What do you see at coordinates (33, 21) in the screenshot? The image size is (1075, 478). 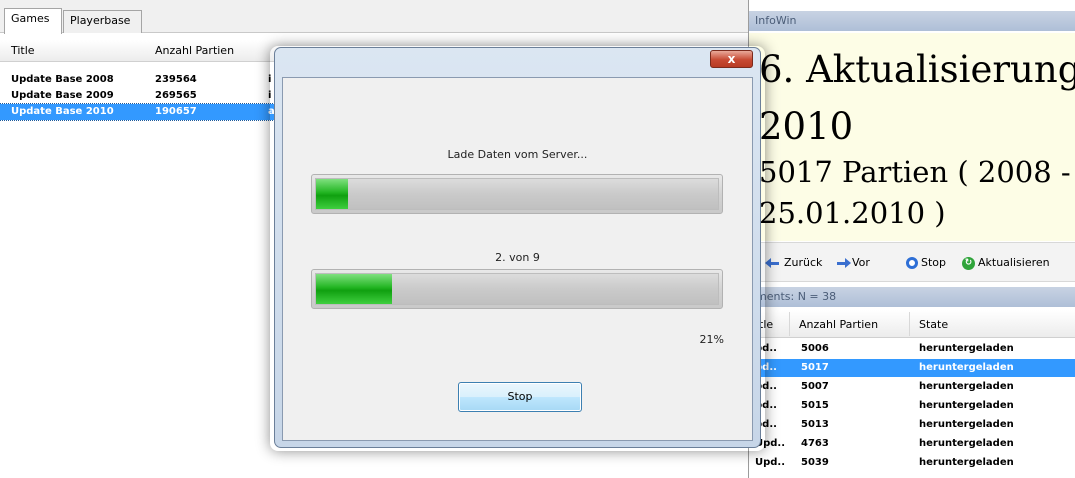 I see `tab-games: Games` at bounding box center [33, 21].